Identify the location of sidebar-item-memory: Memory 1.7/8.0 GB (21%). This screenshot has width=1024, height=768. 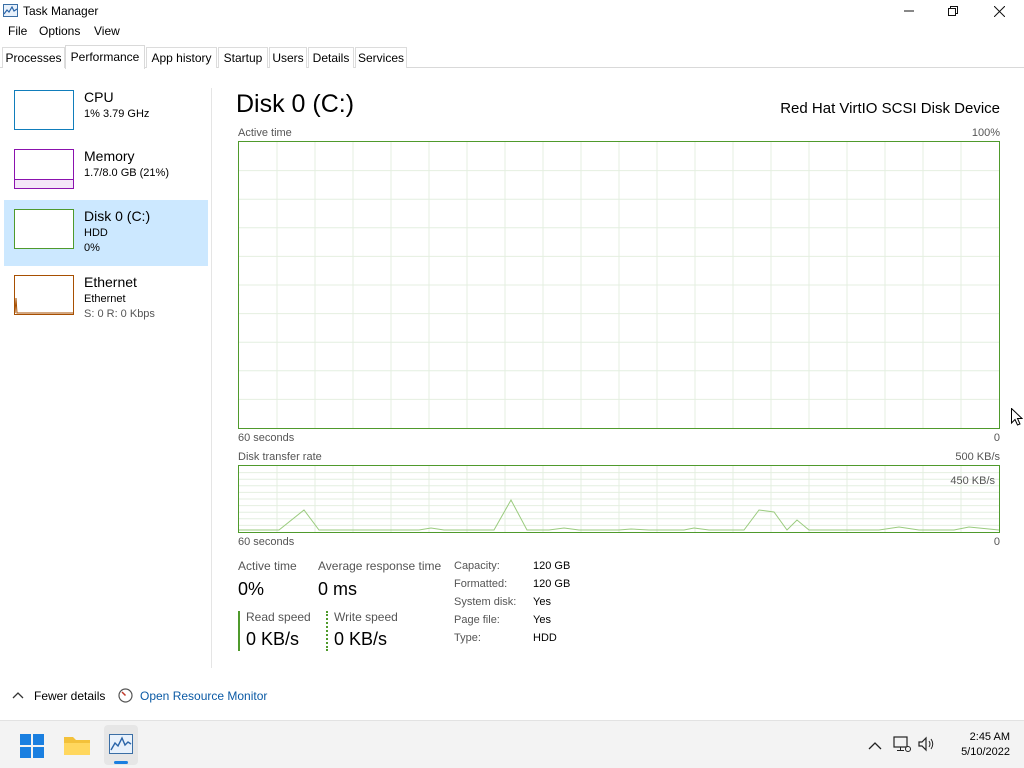
(106, 173).